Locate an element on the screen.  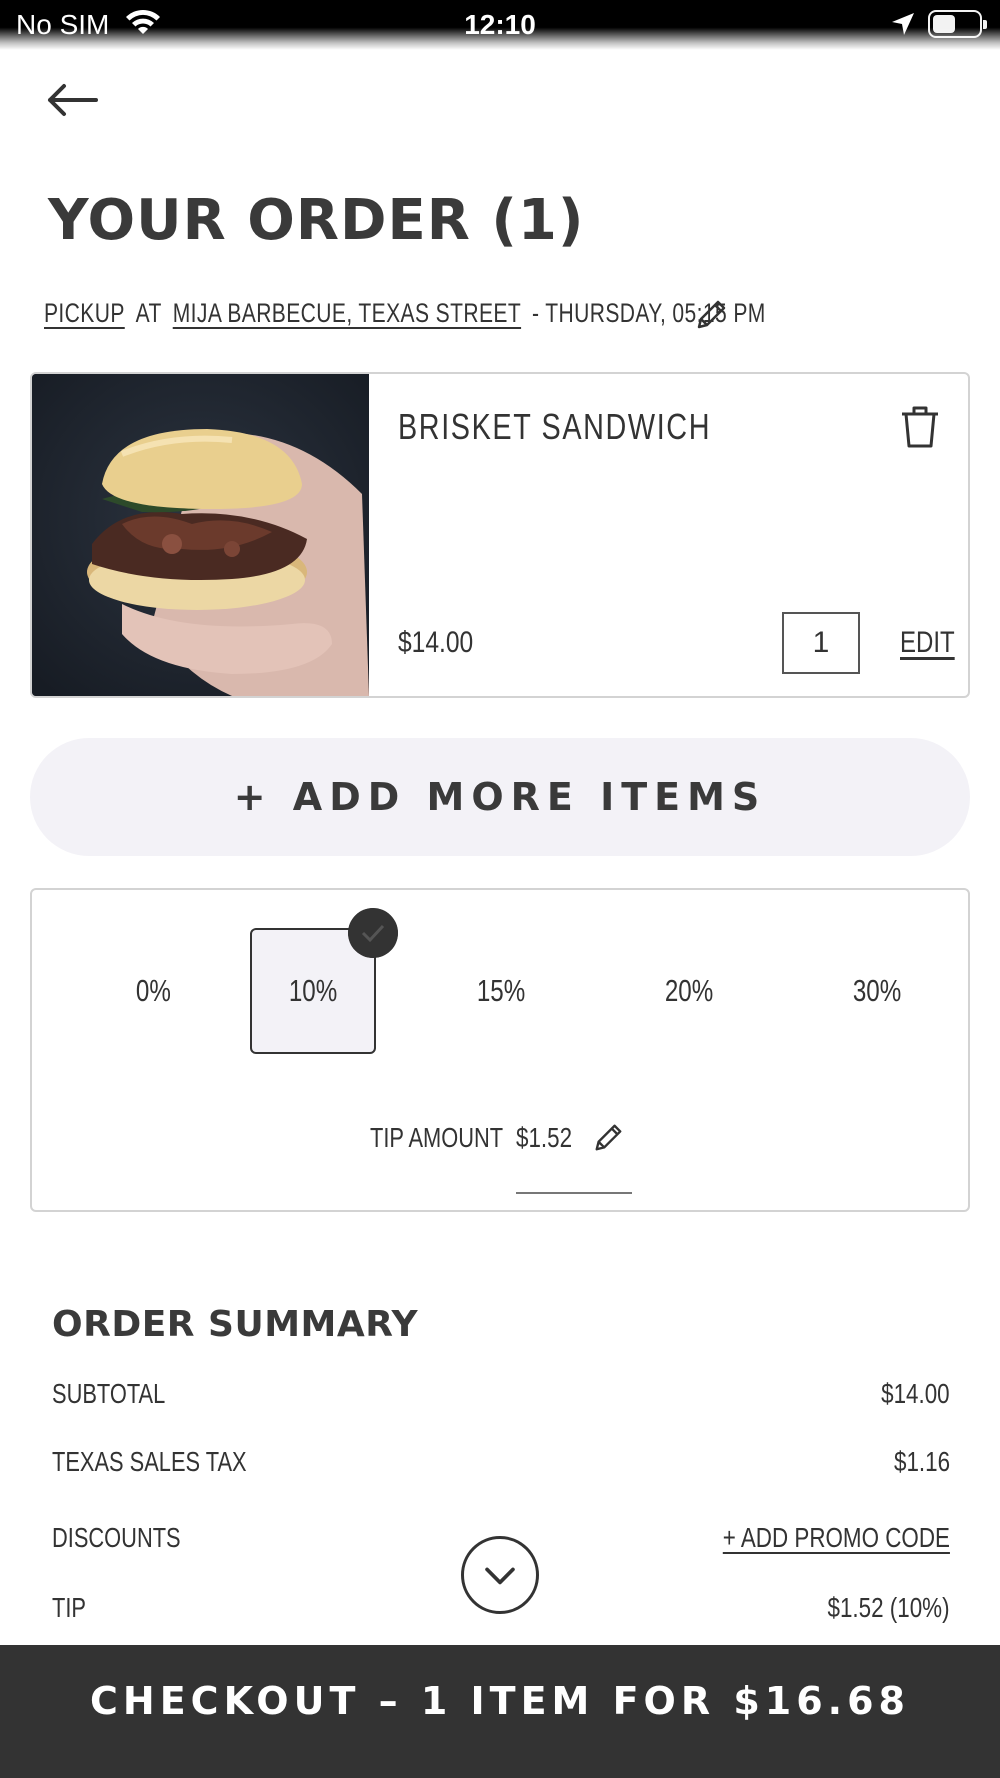
order-summary-title: ORDER SUMMARY is located at coordinates (235, 1324).